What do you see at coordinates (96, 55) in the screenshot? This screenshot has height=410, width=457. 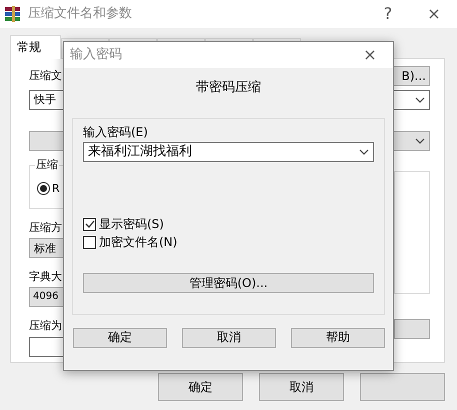 I see `dialog-title: 输入密码` at bounding box center [96, 55].